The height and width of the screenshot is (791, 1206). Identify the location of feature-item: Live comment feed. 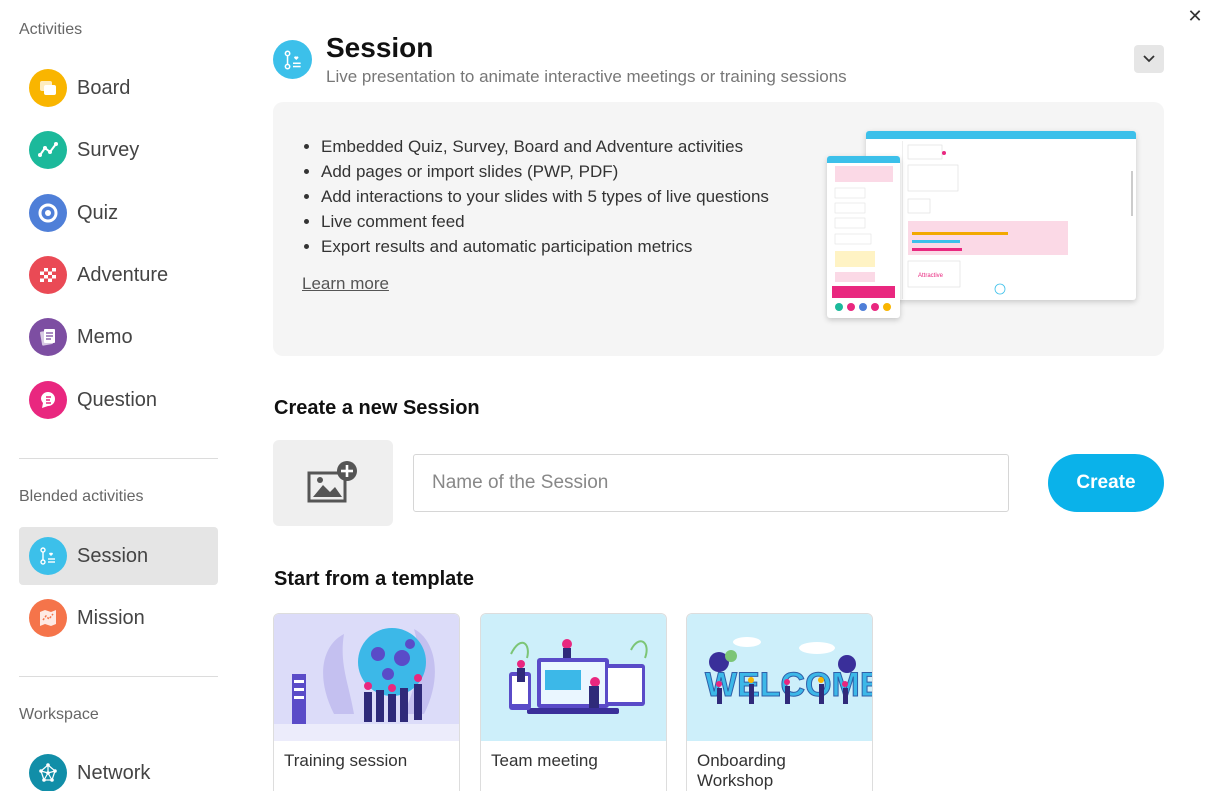
(545, 221).